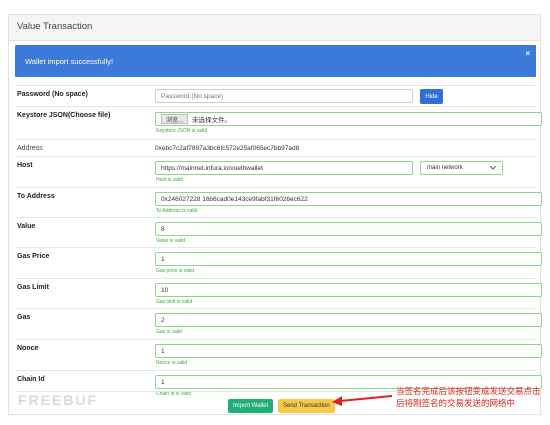 The image size is (550, 425). Describe the element at coordinates (33, 287) in the screenshot. I see `gas-limit-label: Gas Limit` at that location.